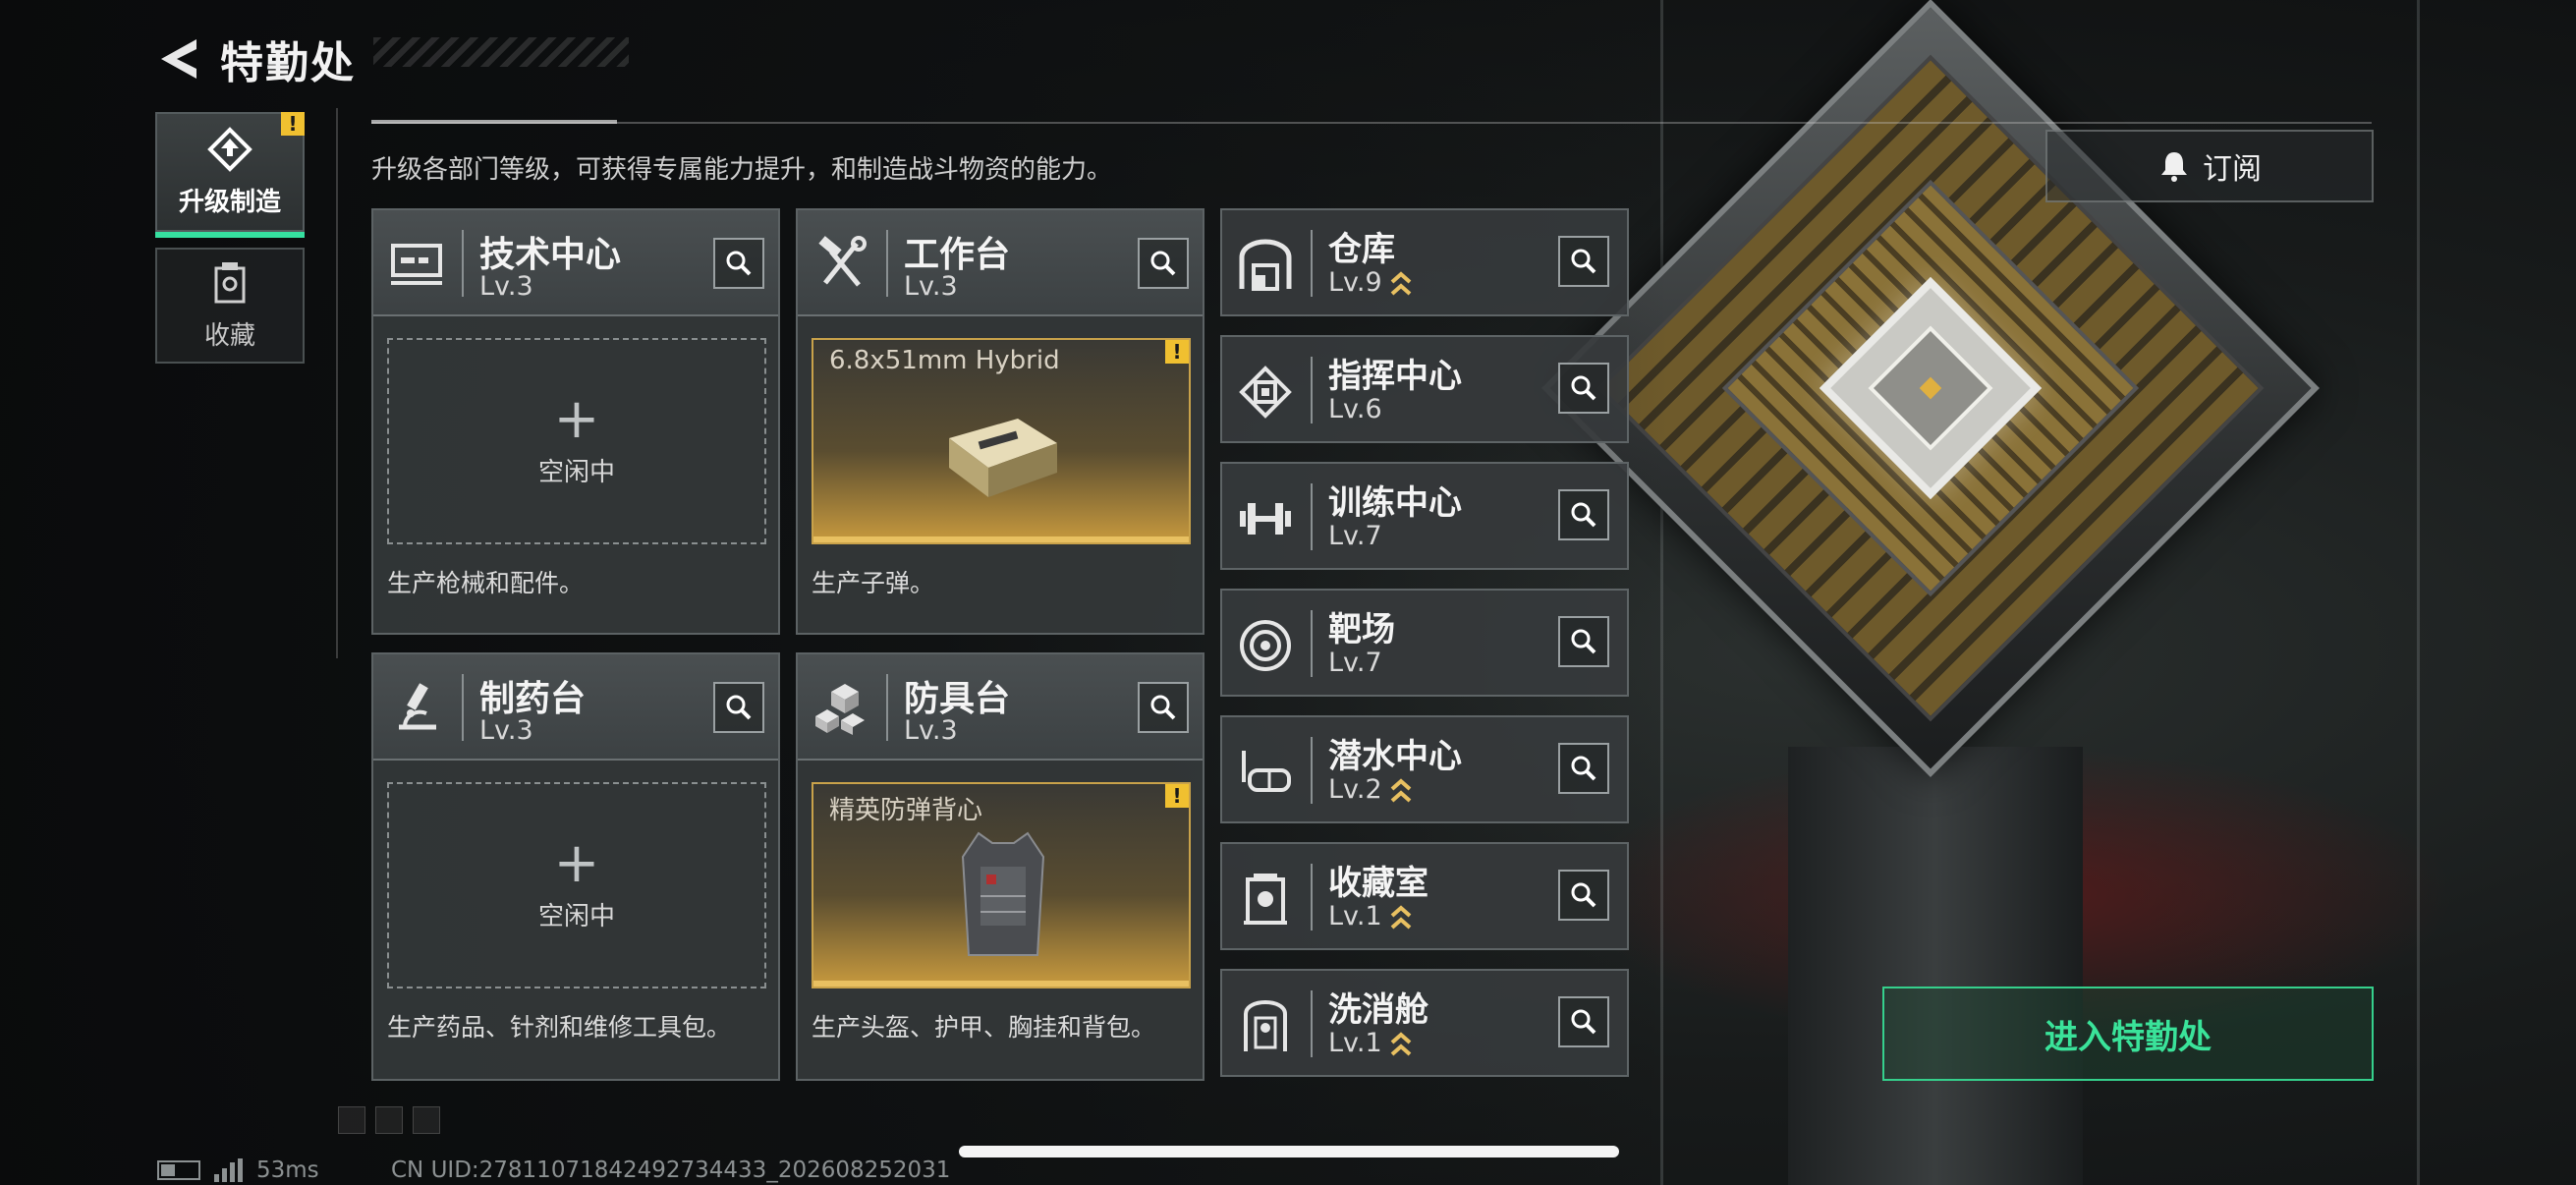  I want to click on facility-description: 生产枪械和配件。, so click(486, 583).